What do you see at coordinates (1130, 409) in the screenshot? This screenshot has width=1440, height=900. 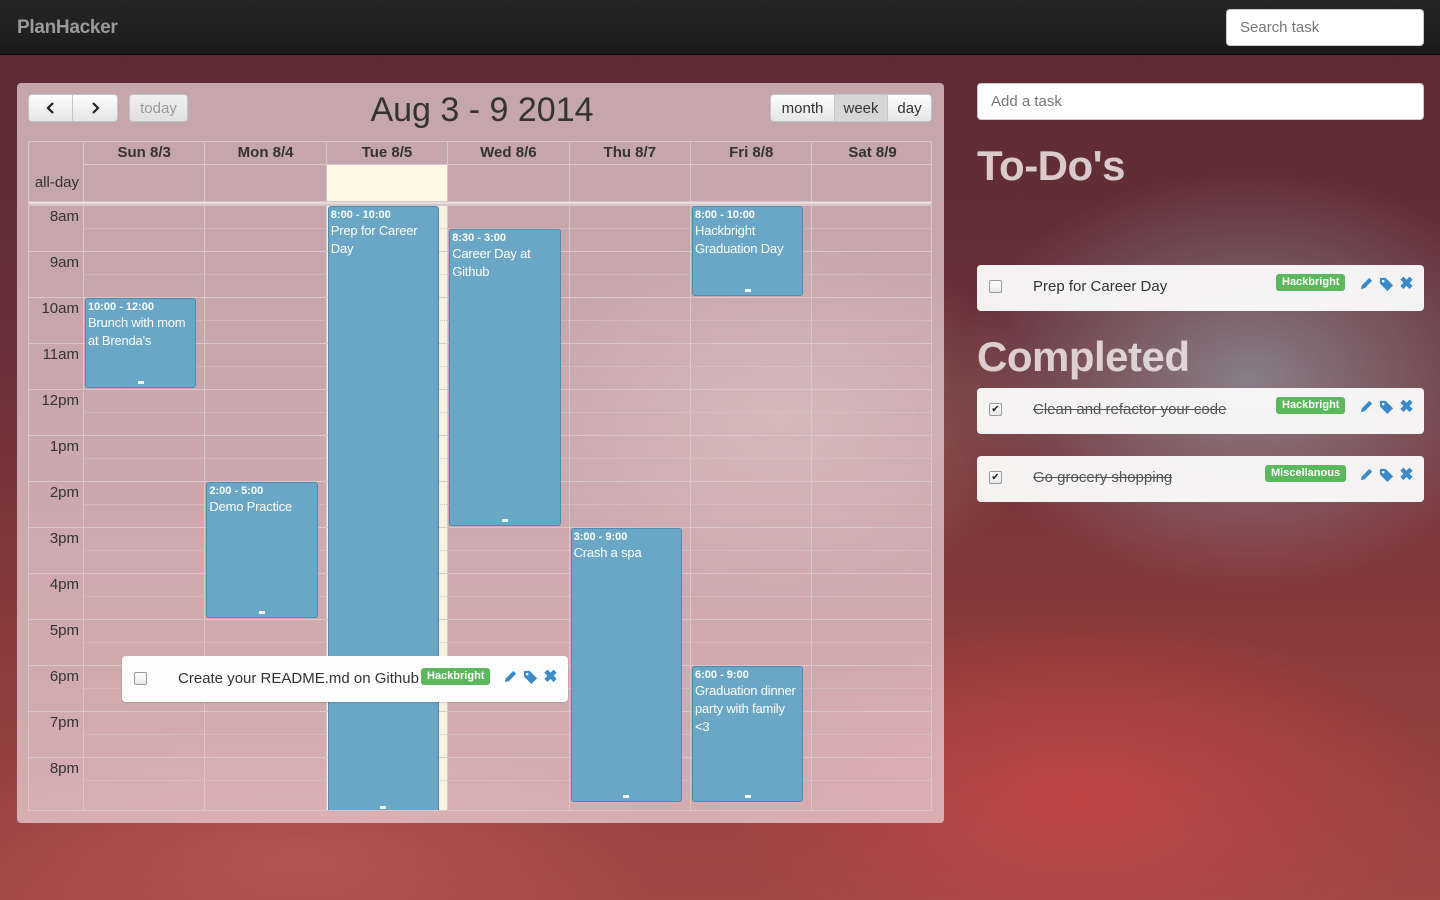 I see `task-text: Clean and refactor your code` at bounding box center [1130, 409].